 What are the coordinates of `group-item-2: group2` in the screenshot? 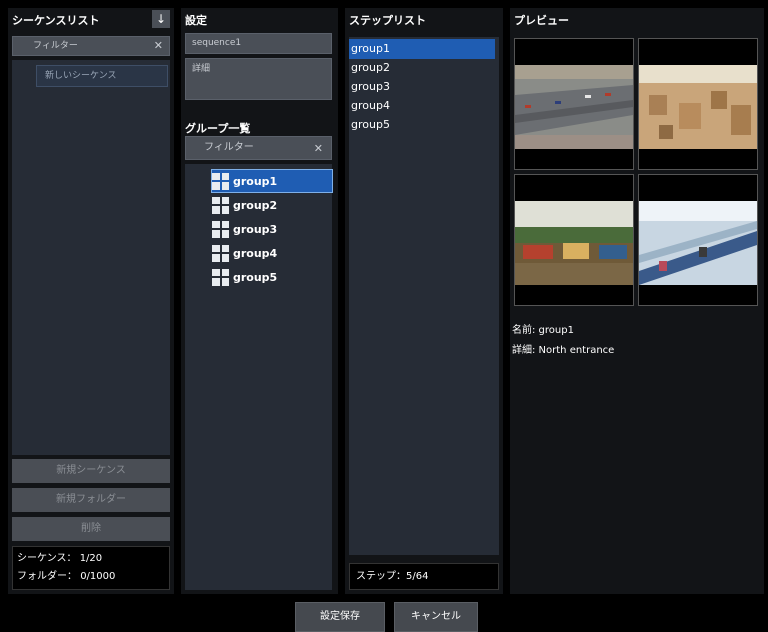 It's located at (272, 205).